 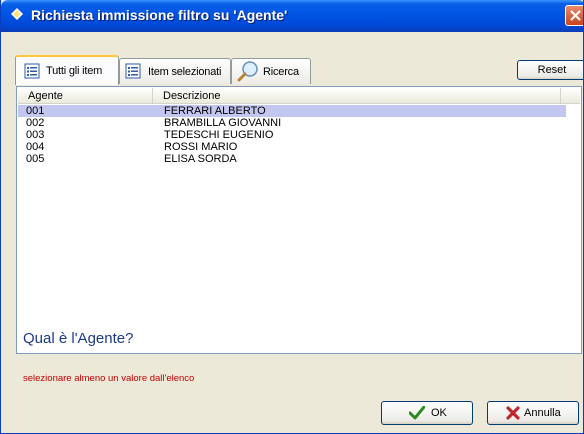 What do you see at coordinates (159, 15) in the screenshot?
I see `window-title: Richiesta immissione filtro su 'Agente'` at bounding box center [159, 15].